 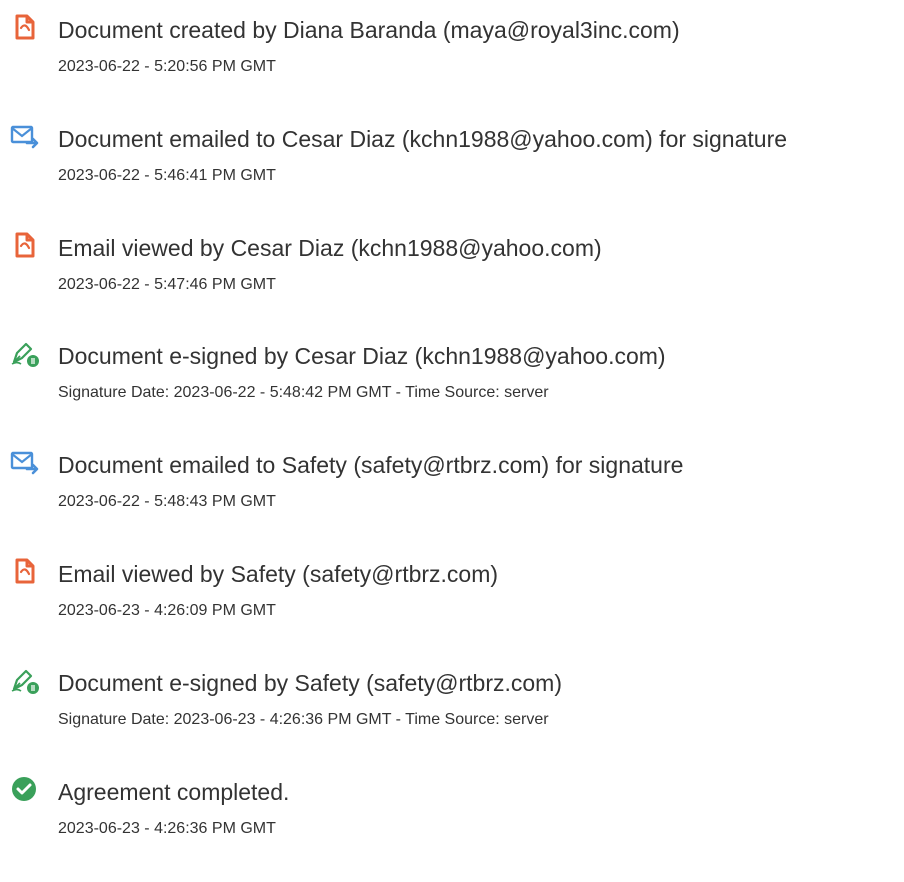 I want to click on checkmark-circle-icon, so click(x=25, y=789).